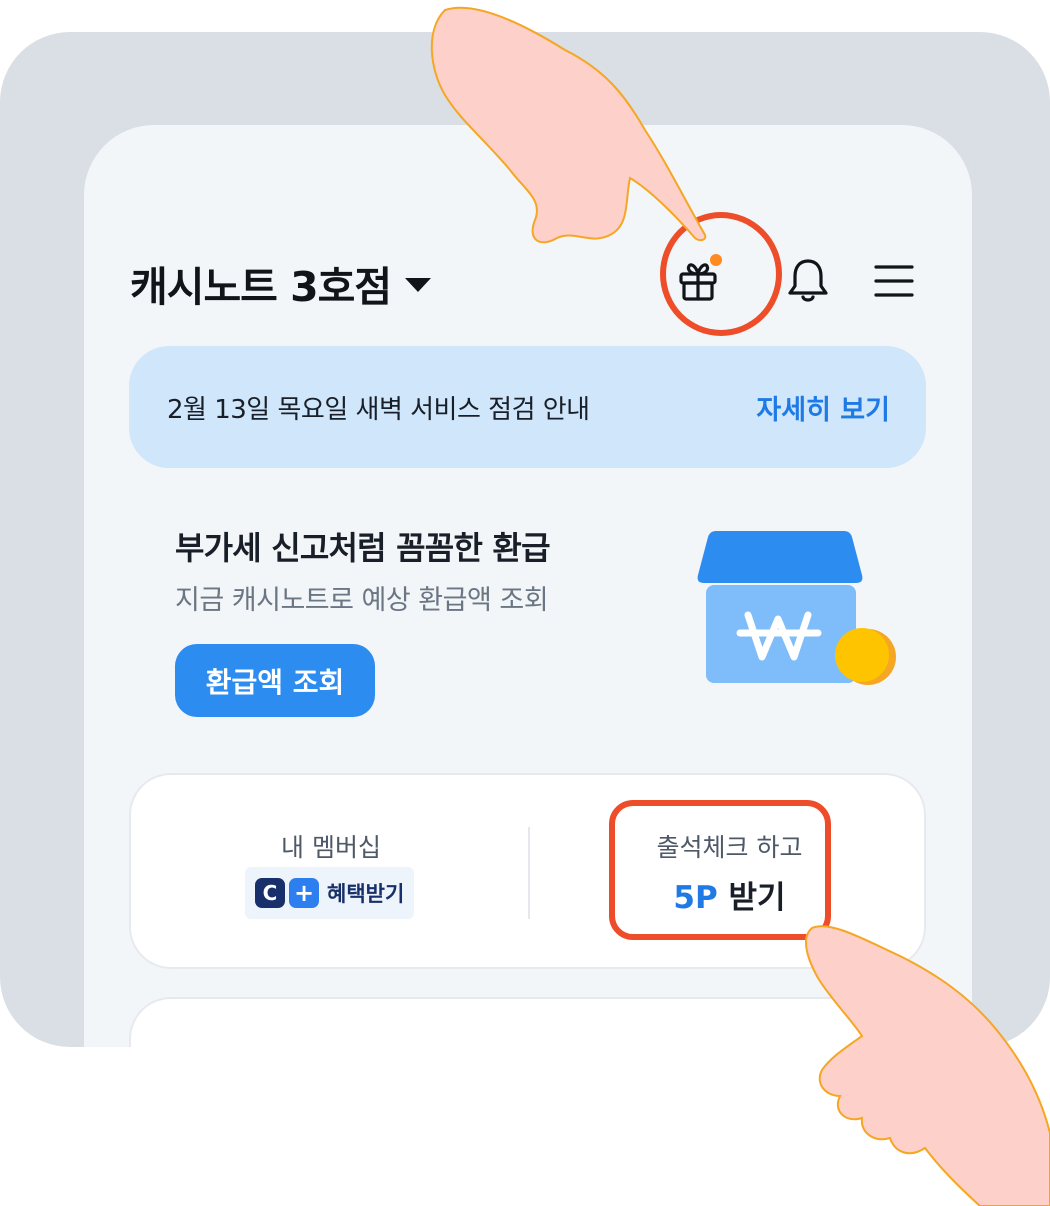 The image size is (1050, 1206). What do you see at coordinates (418, 285) in the screenshot?
I see `caret-down-icon` at bounding box center [418, 285].